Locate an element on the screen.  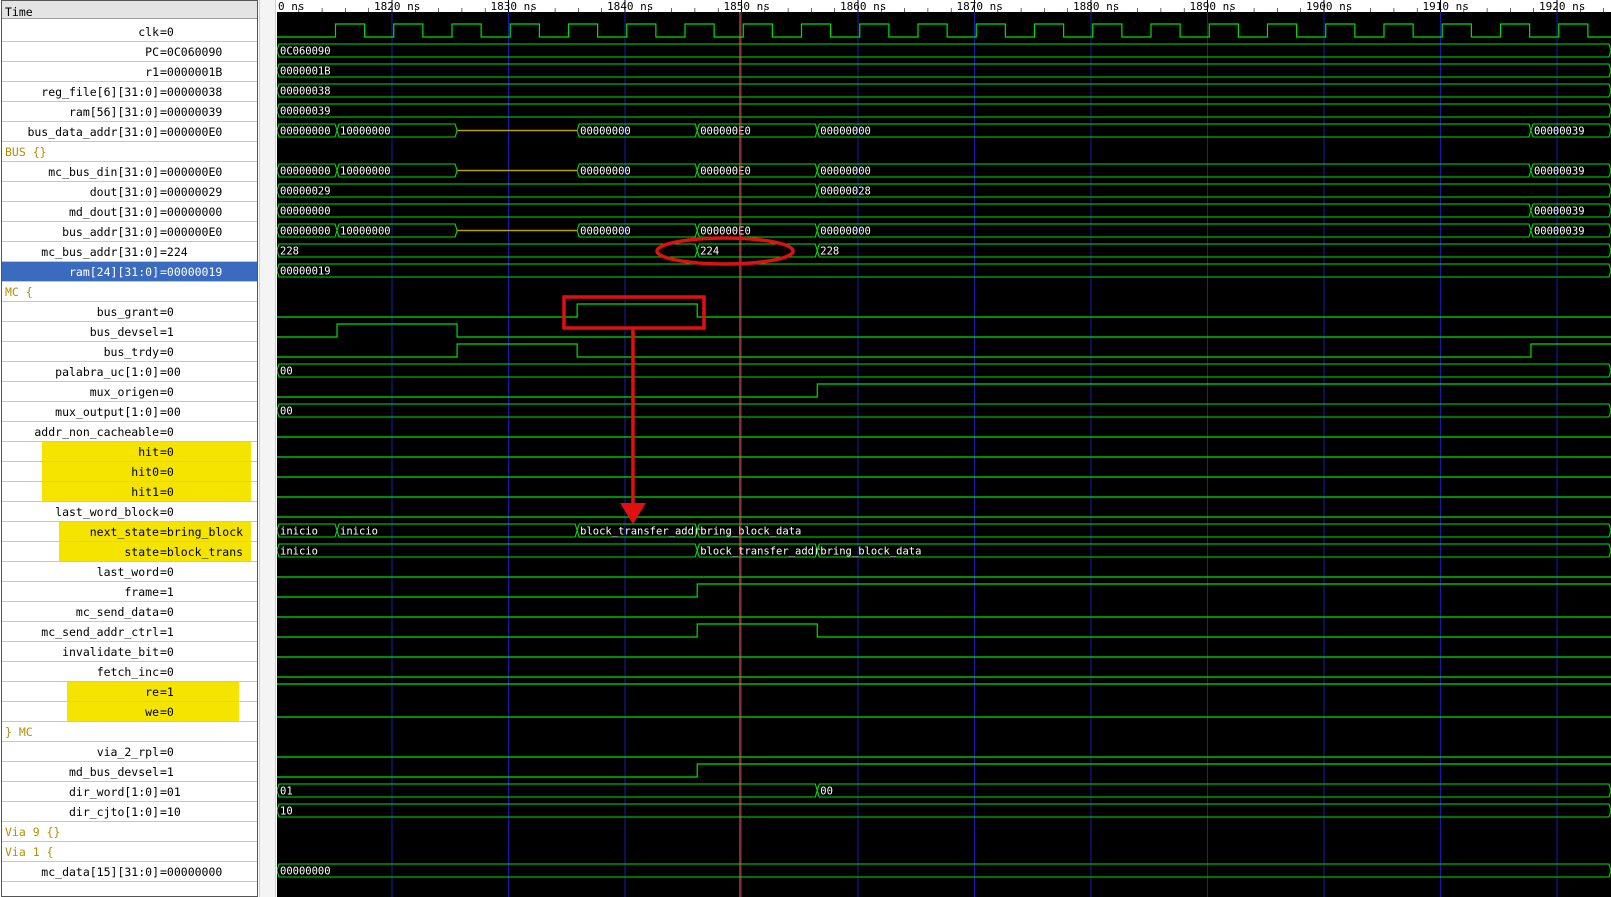
signal-row: via_2_rpl =0 is located at coordinates (129, 752).